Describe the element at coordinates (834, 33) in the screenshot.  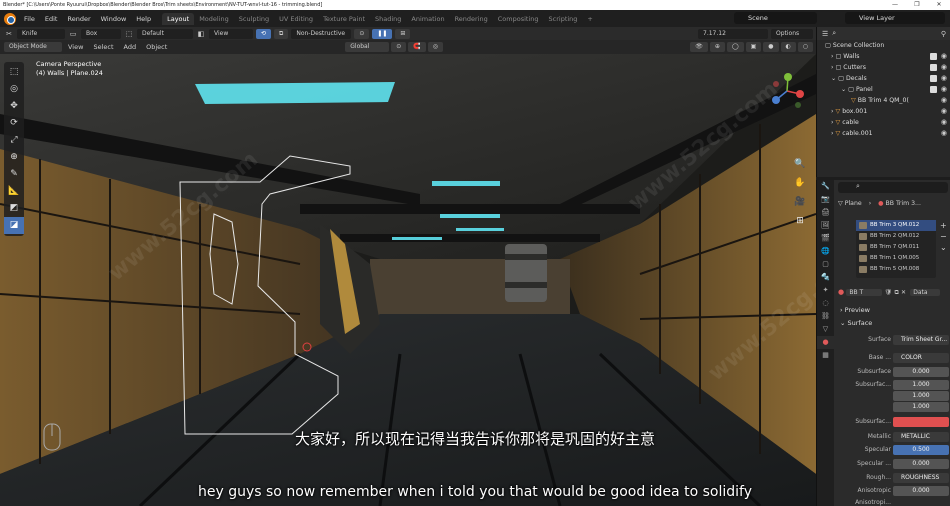
I see `search-icon: ⌕` at that location.